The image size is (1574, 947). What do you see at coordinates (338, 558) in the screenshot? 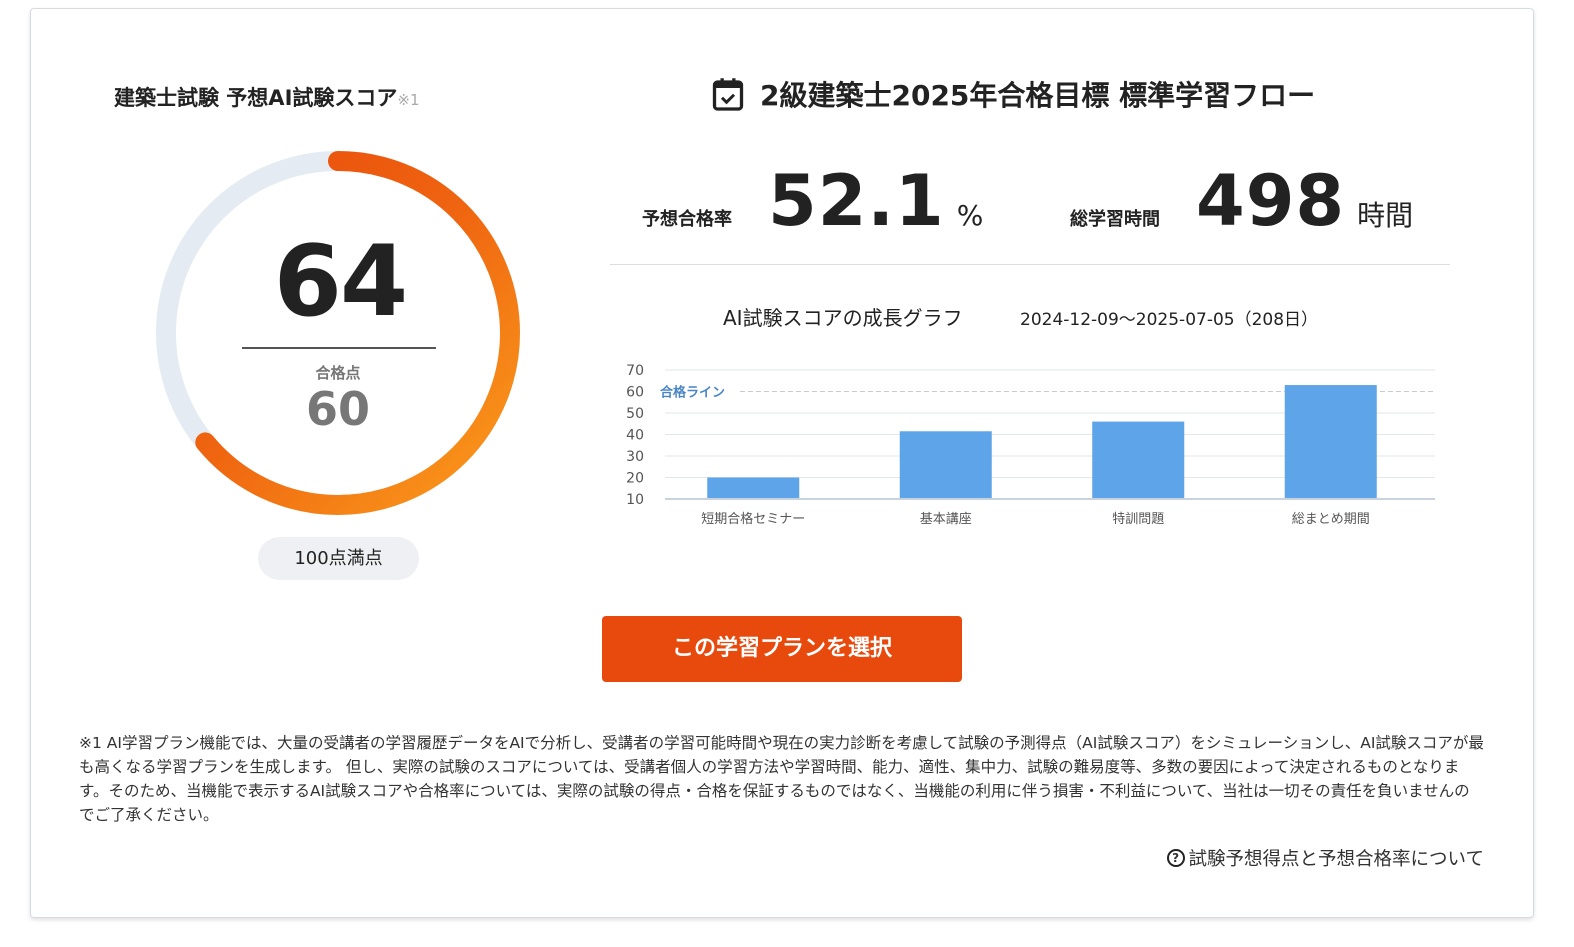
I see `full-marks-badge: 100点満点` at bounding box center [338, 558].